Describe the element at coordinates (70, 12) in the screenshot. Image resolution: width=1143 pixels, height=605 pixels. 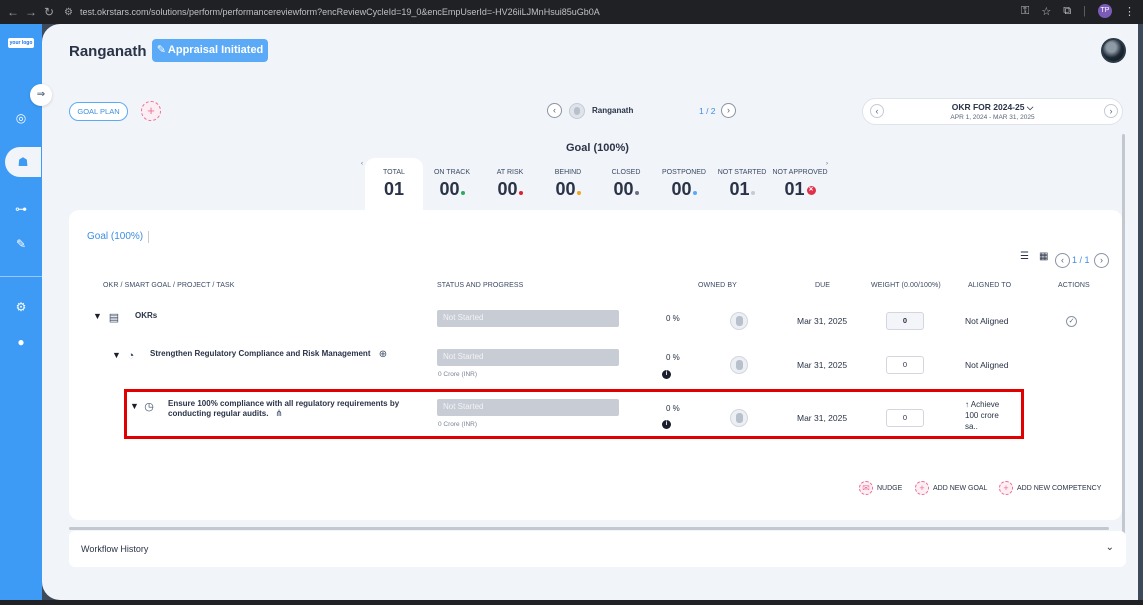
I see `site-info-icon: ⚙` at that location.